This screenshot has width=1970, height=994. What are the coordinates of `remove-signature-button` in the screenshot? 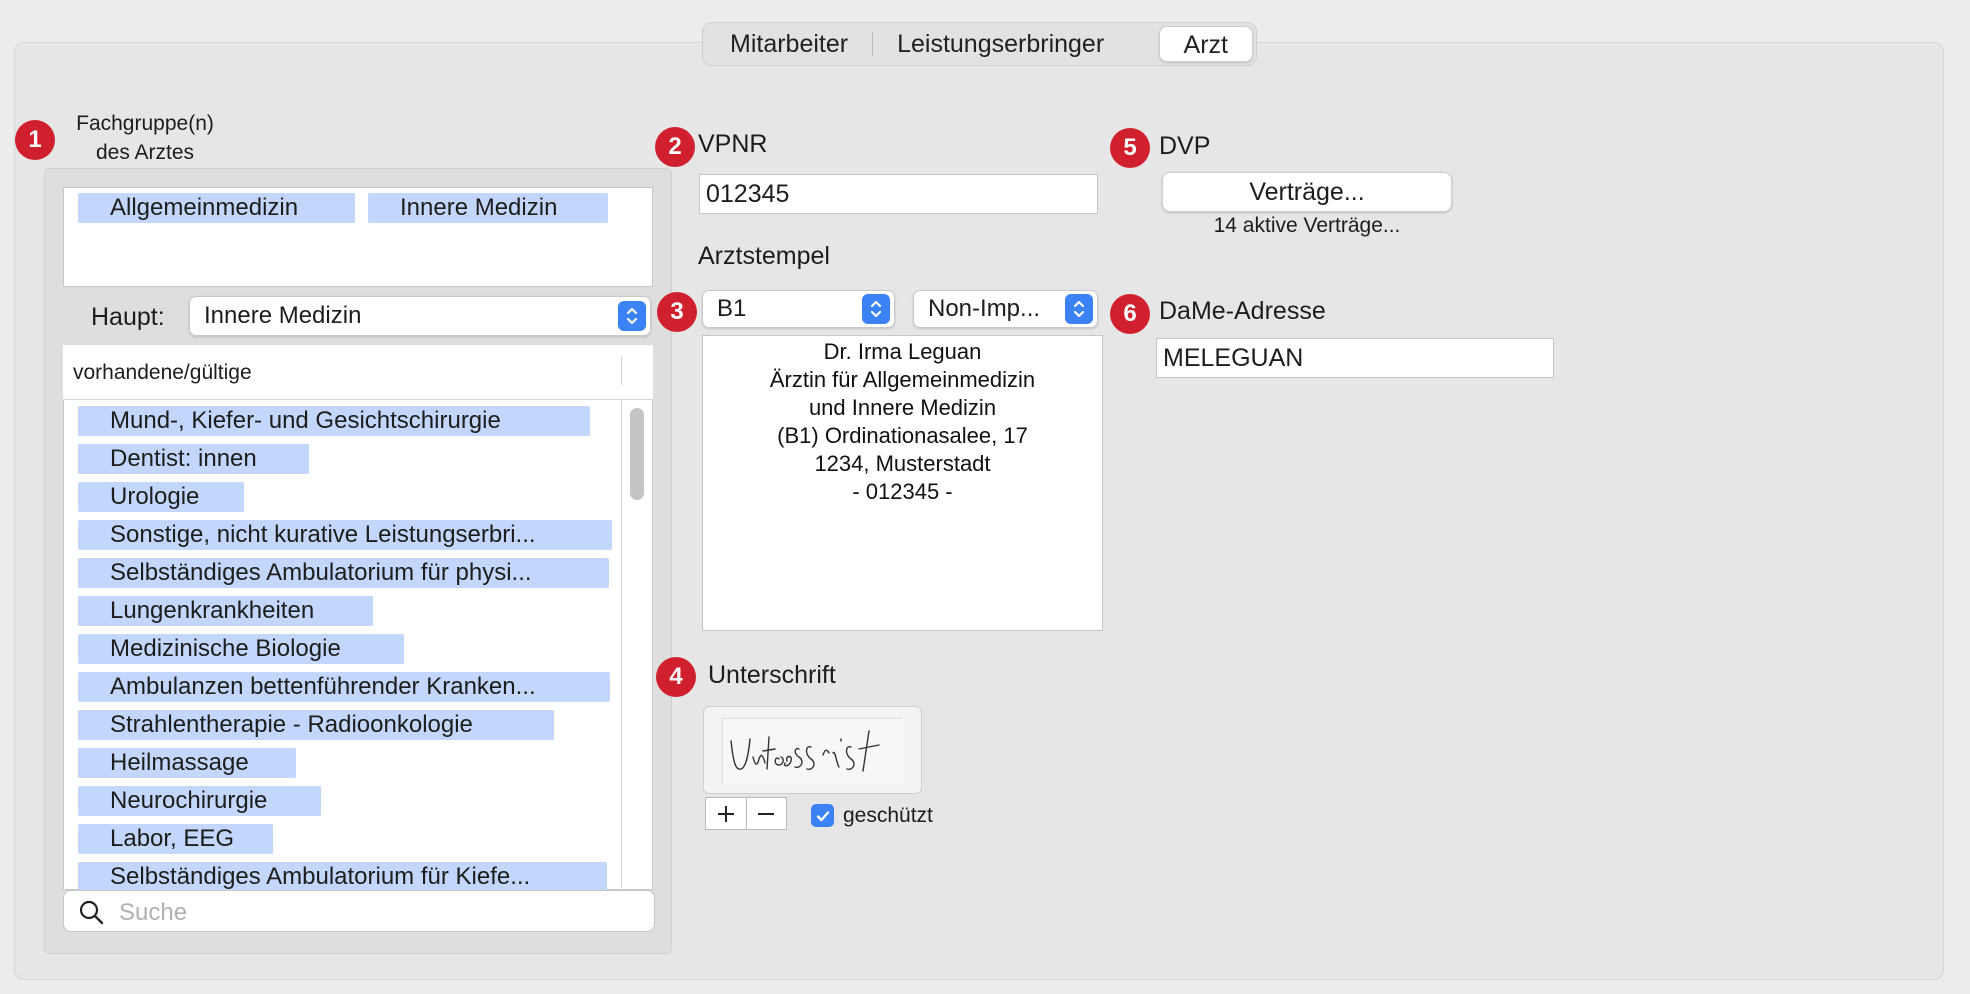 It's located at (766, 813).